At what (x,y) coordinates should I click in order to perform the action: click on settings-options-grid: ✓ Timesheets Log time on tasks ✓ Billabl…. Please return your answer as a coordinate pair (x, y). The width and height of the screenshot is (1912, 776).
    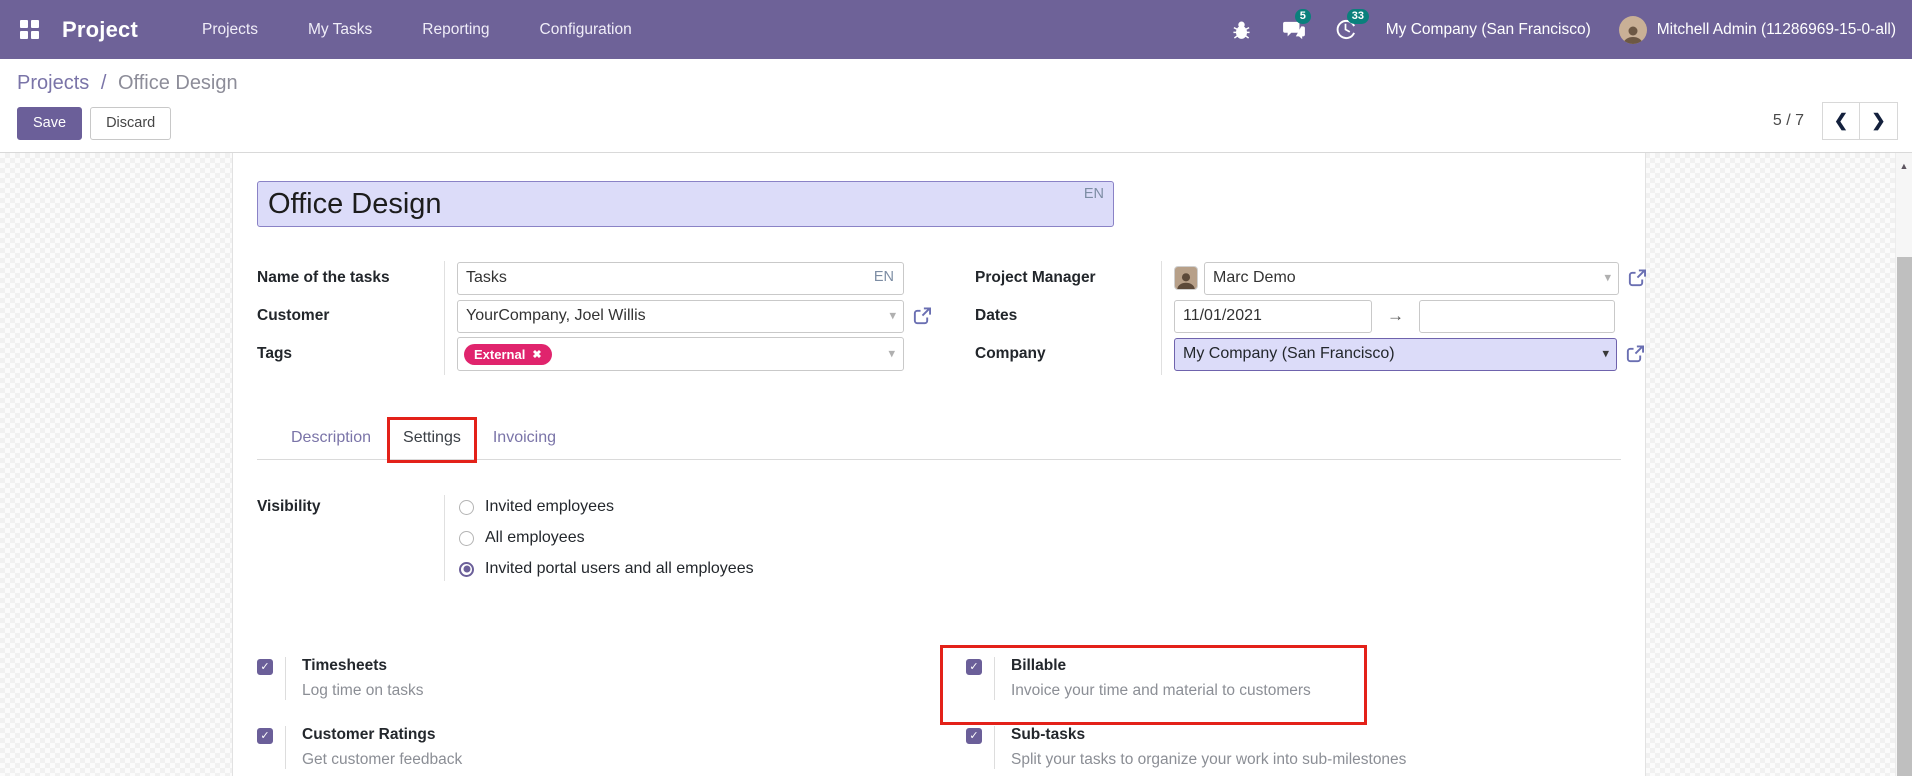
    Looking at the image, I should click on (940, 707).